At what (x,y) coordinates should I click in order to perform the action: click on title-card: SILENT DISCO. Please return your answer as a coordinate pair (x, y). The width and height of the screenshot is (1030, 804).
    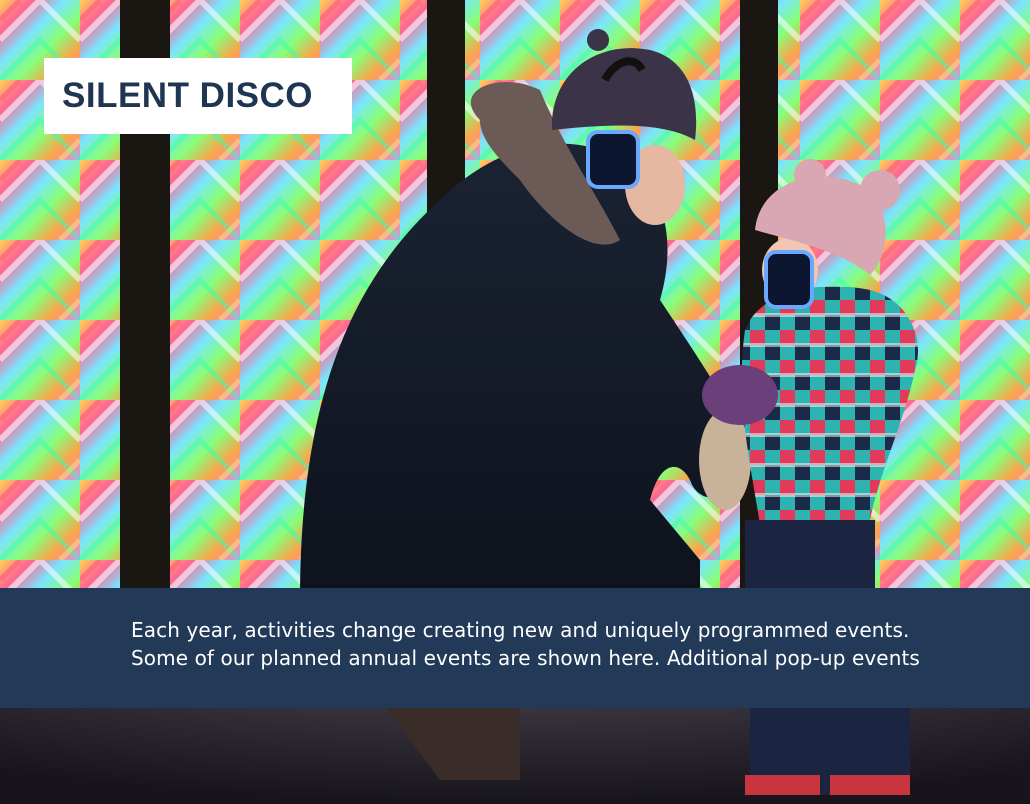
    Looking at the image, I should click on (198, 96).